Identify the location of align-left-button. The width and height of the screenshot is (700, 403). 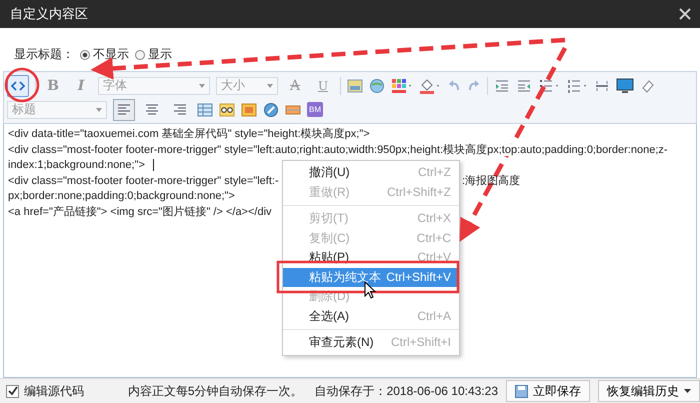
(124, 109).